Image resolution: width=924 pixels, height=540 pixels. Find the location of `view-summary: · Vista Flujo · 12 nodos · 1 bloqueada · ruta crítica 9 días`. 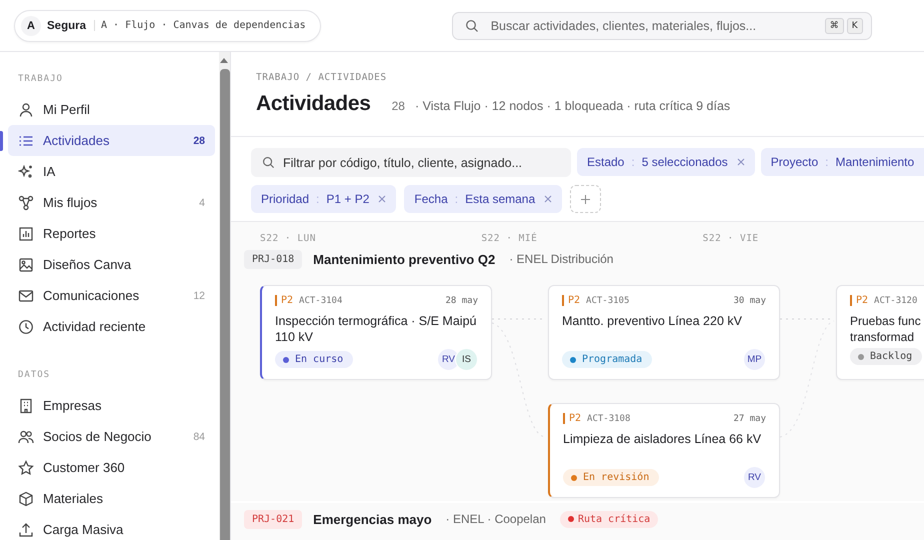

view-summary: · Vista Flujo · 12 nodos · 1 bloqueada · ruta crítica 9 días is located at coordinates (572, 106).